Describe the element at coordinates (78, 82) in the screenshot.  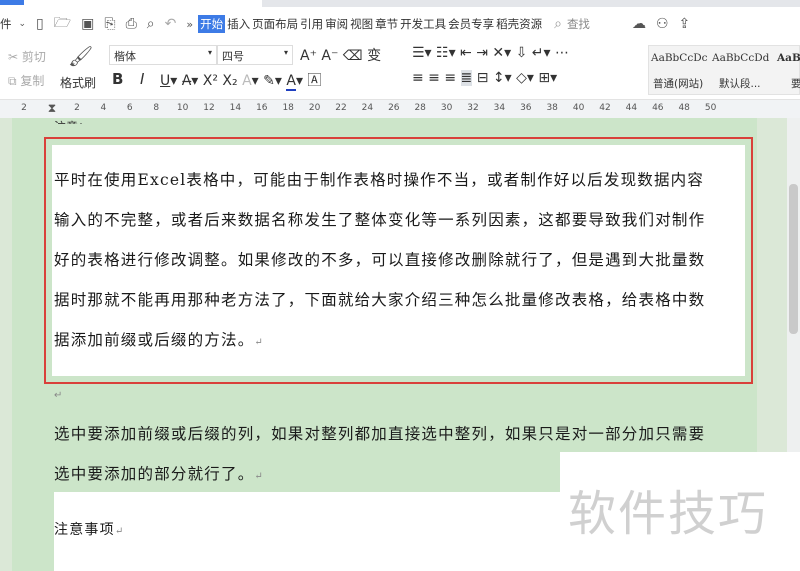
I see `format-painter-button: 格式刷` at that location.